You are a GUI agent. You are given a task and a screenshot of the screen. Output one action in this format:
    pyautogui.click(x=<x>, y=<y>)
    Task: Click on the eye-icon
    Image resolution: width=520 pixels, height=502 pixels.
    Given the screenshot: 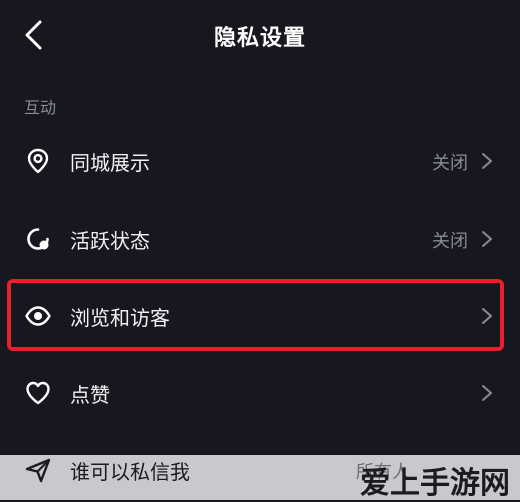 What is the action you would take?
    pyautogui.click(x=38, y=316)
    